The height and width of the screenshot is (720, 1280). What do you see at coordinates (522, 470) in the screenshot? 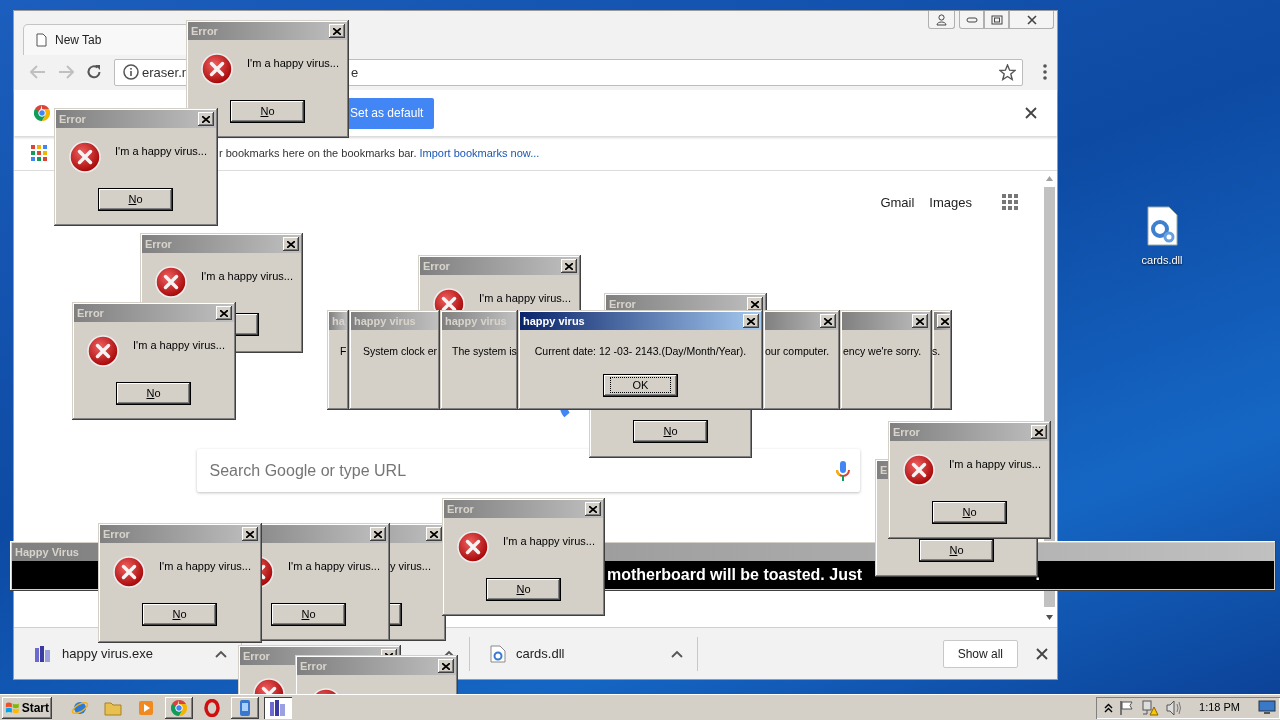
I see `search-field: Search Google or type URL` at bounding box center [522, 470].